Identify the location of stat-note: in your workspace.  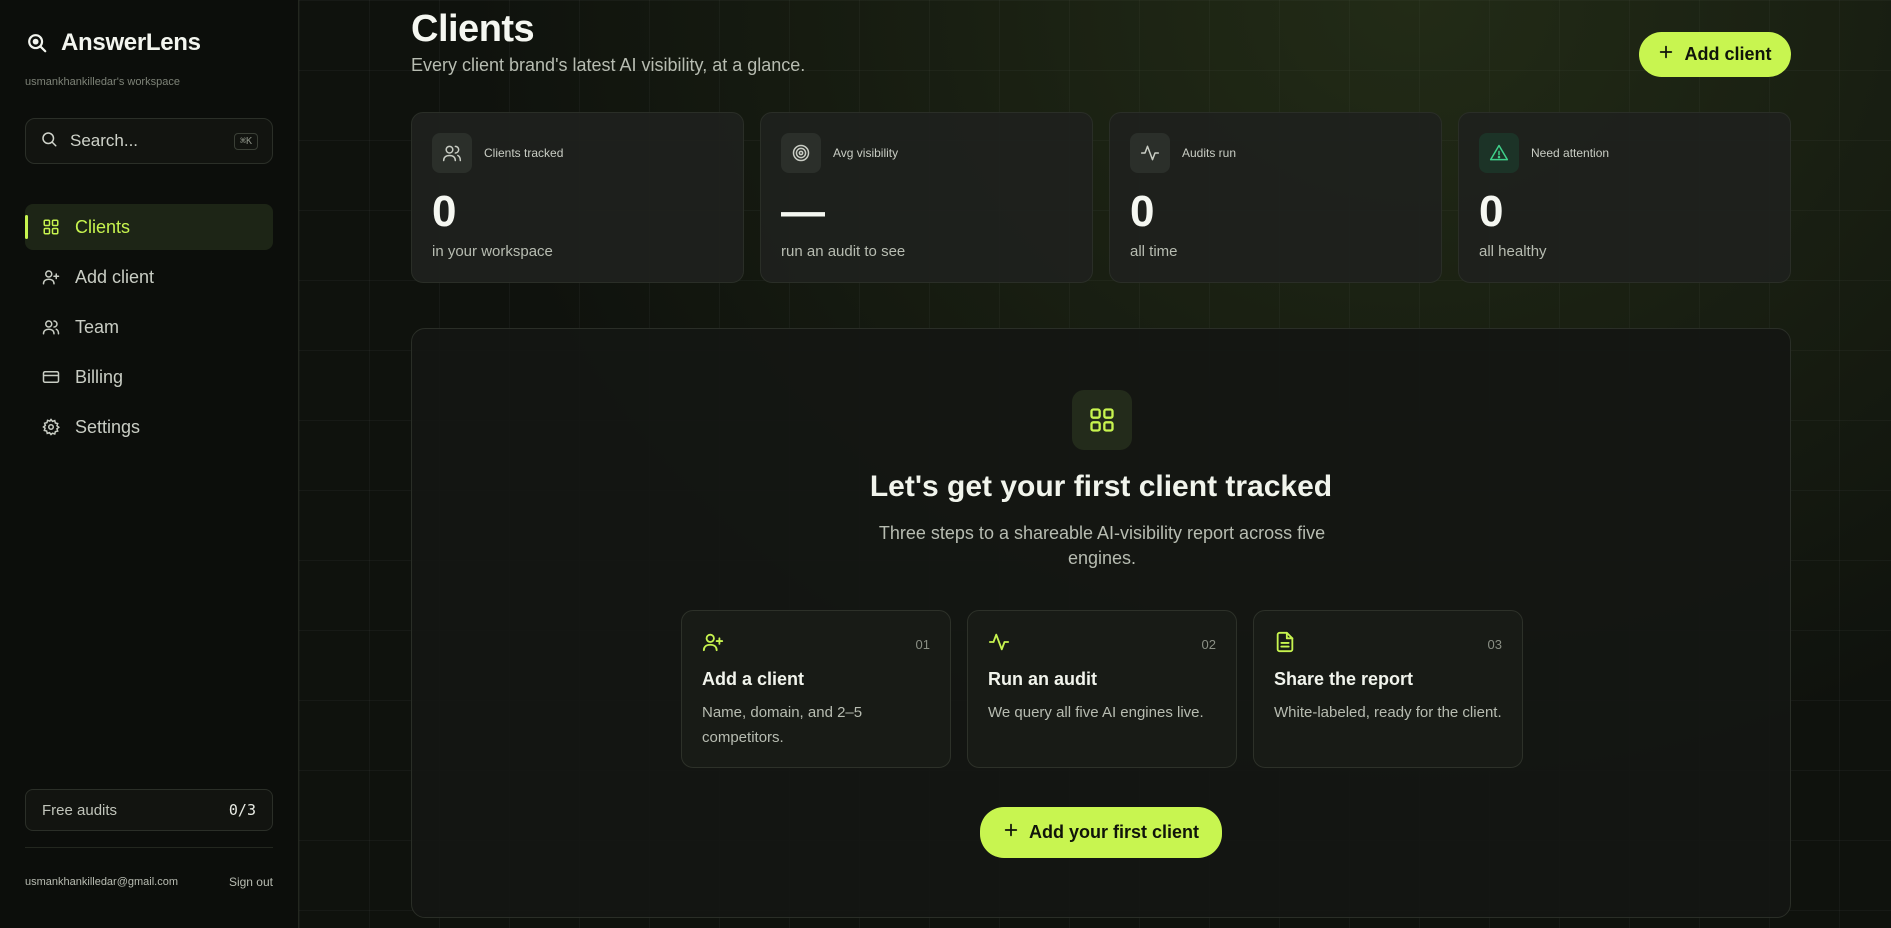
(492, 251).